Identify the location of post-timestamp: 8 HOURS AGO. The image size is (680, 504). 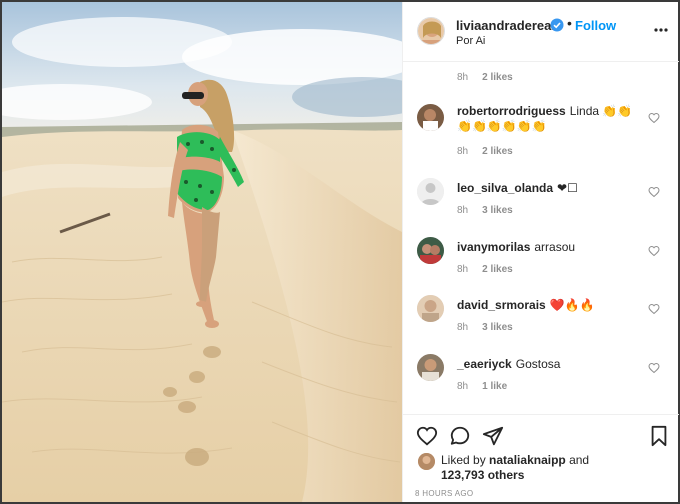
(444, 493).